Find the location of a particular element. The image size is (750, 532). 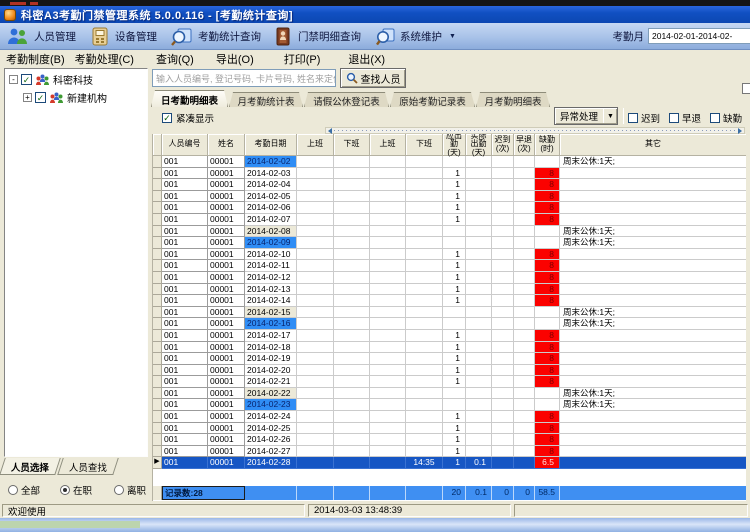

table-row: 001 00001 2014-02-15 周末公休:1天; is located at coordinates (449, 312).